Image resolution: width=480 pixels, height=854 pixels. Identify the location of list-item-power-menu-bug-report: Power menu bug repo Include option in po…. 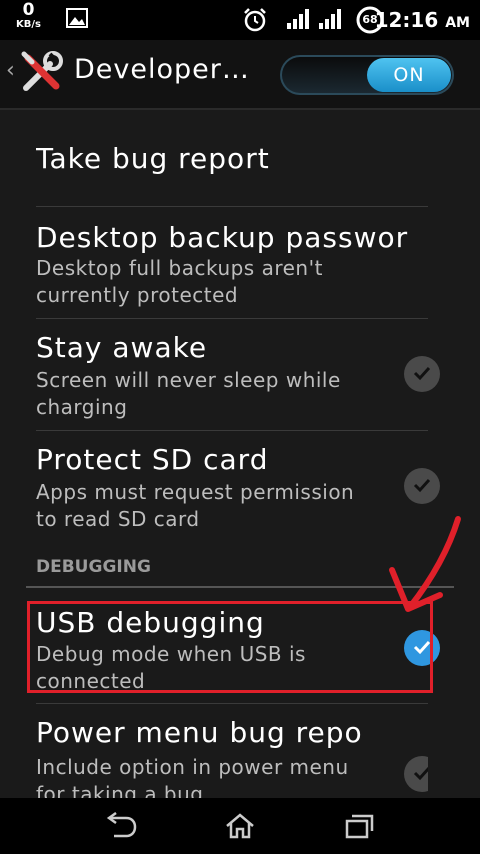
(232, 751).